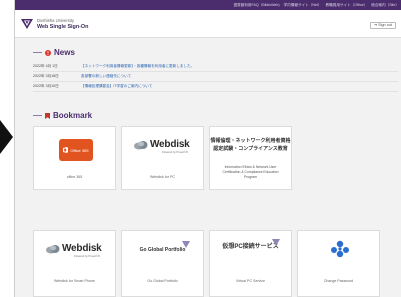  Describe the element at coordinates (27, 24) in the screenshot. I see `university-logo-icon` at that location.